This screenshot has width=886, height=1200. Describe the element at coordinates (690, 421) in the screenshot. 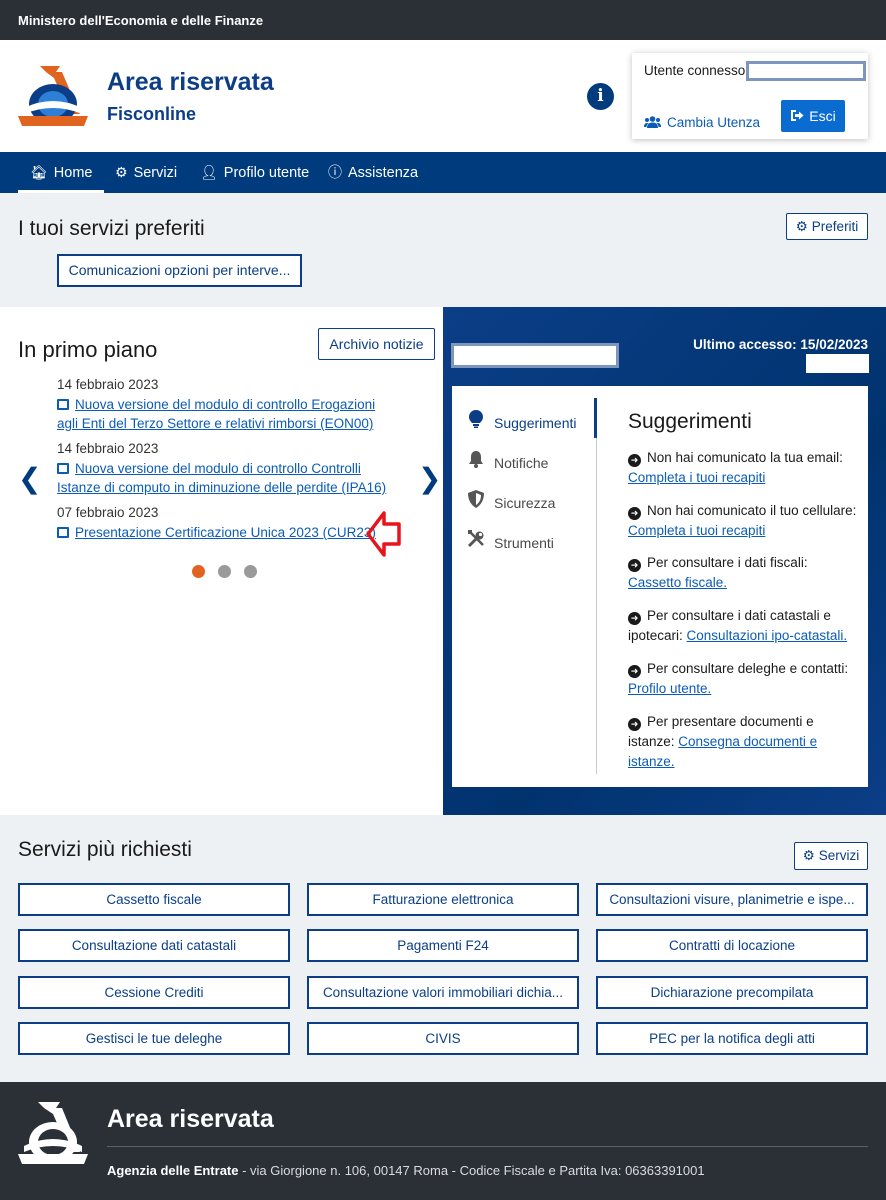

I see `tips-title: Suggerimenti` at that location.